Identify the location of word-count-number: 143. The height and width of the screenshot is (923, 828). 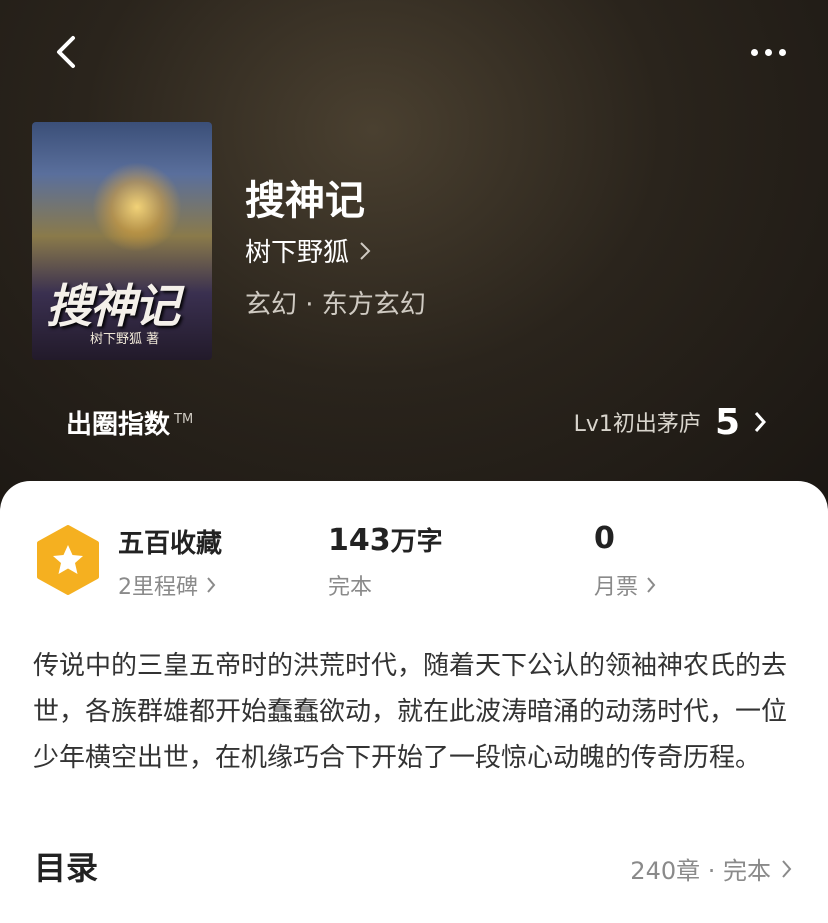
(359, 540).